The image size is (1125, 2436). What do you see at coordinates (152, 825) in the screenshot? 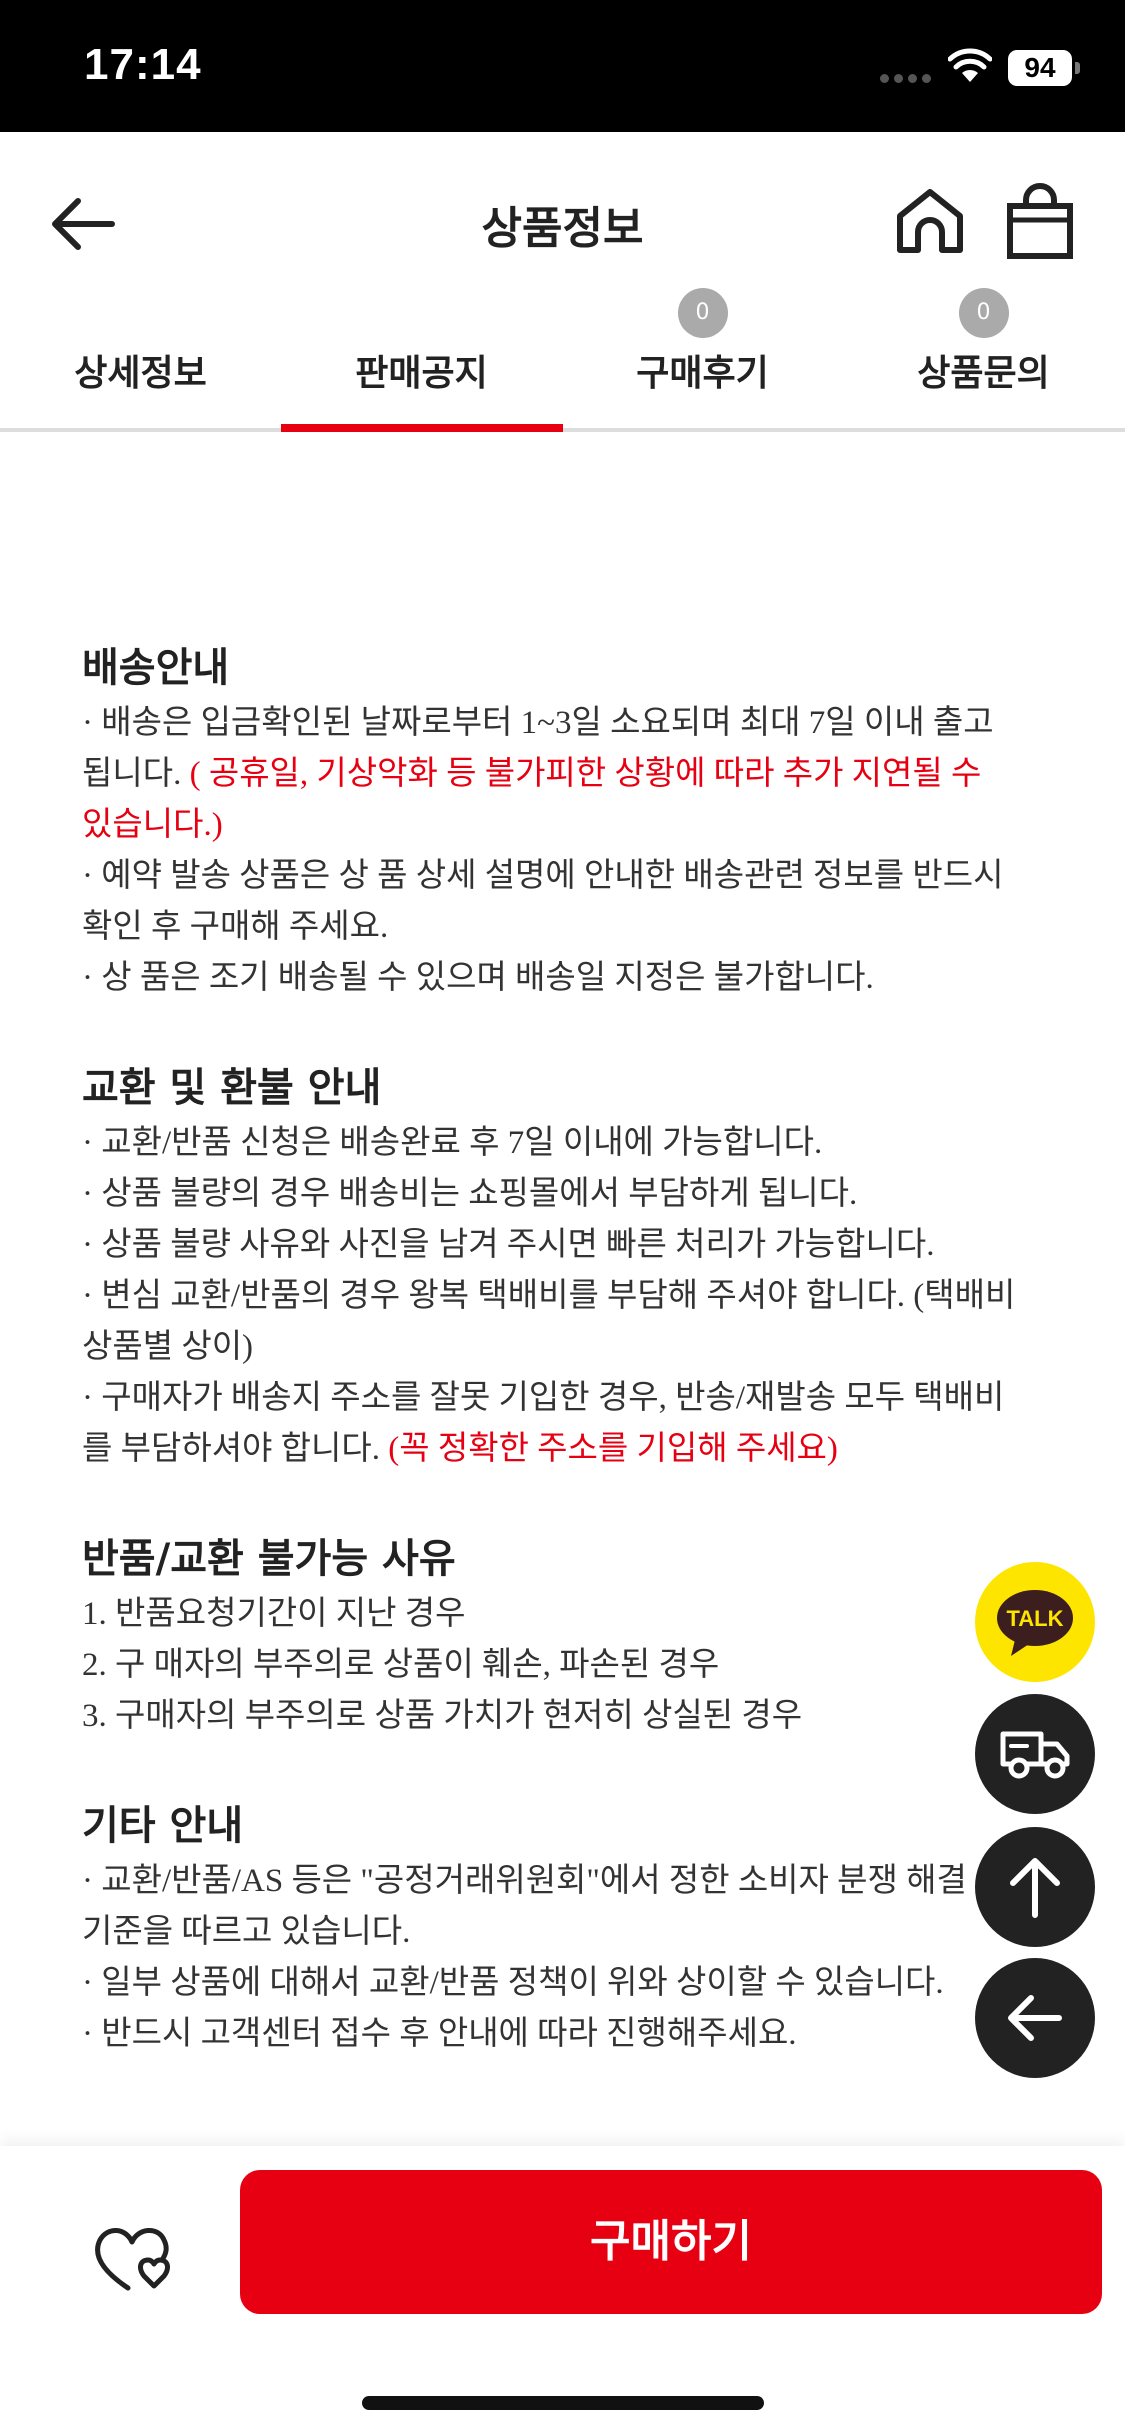
I see `notice-highlight: 있습니다.)` at bounding box center [152, 825].